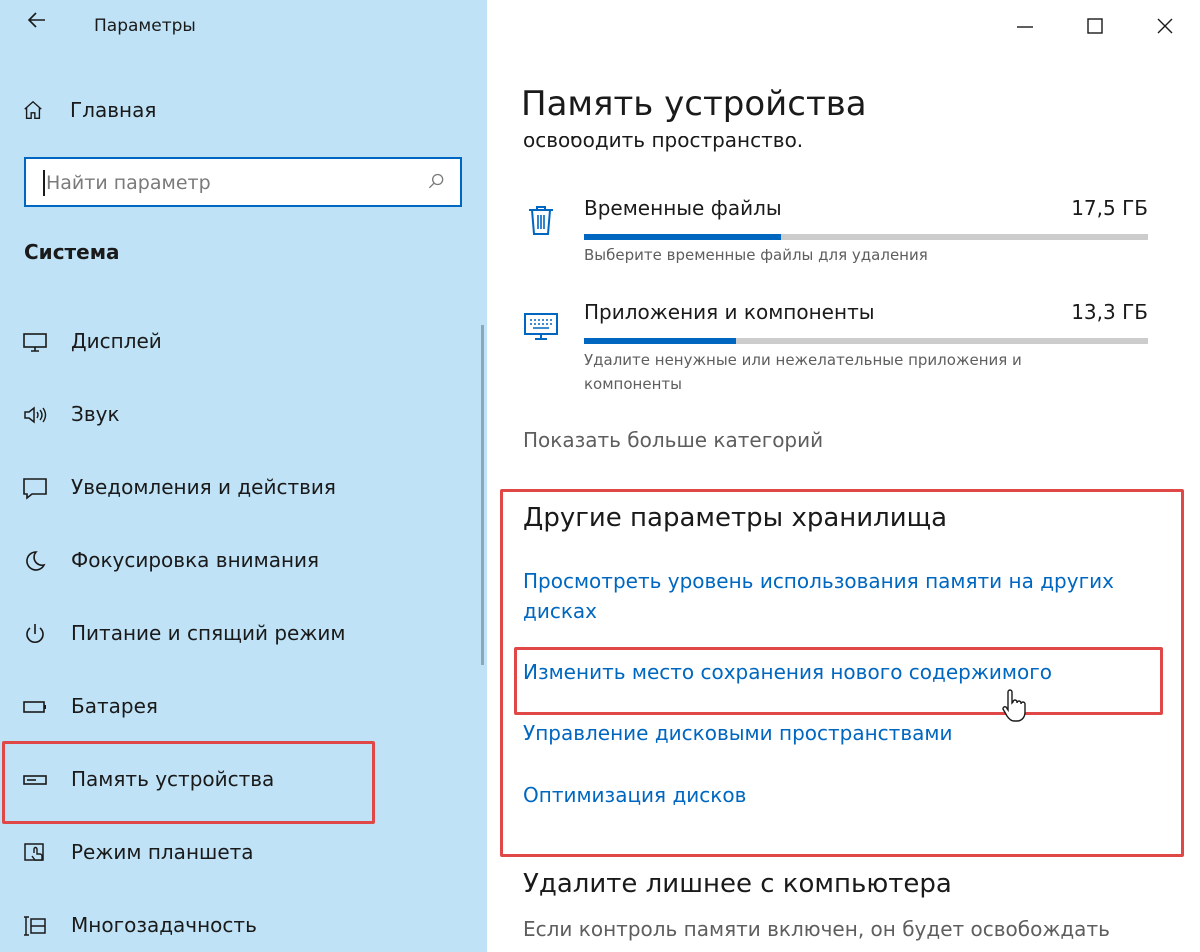 The width and height of the screenshot is (1200, 952). I want to click on sidebar-item-multitasking: Многозадачность, so click(243, 926).